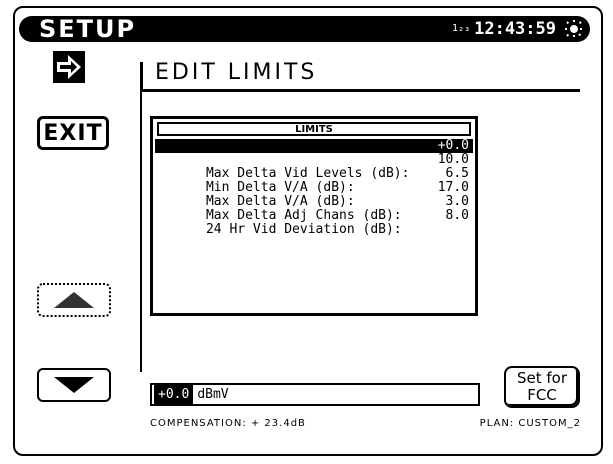 Image resolution: width=613 pixels, height=464 pixels. I want to click on limit-value: 17.0, so click(453, 187).